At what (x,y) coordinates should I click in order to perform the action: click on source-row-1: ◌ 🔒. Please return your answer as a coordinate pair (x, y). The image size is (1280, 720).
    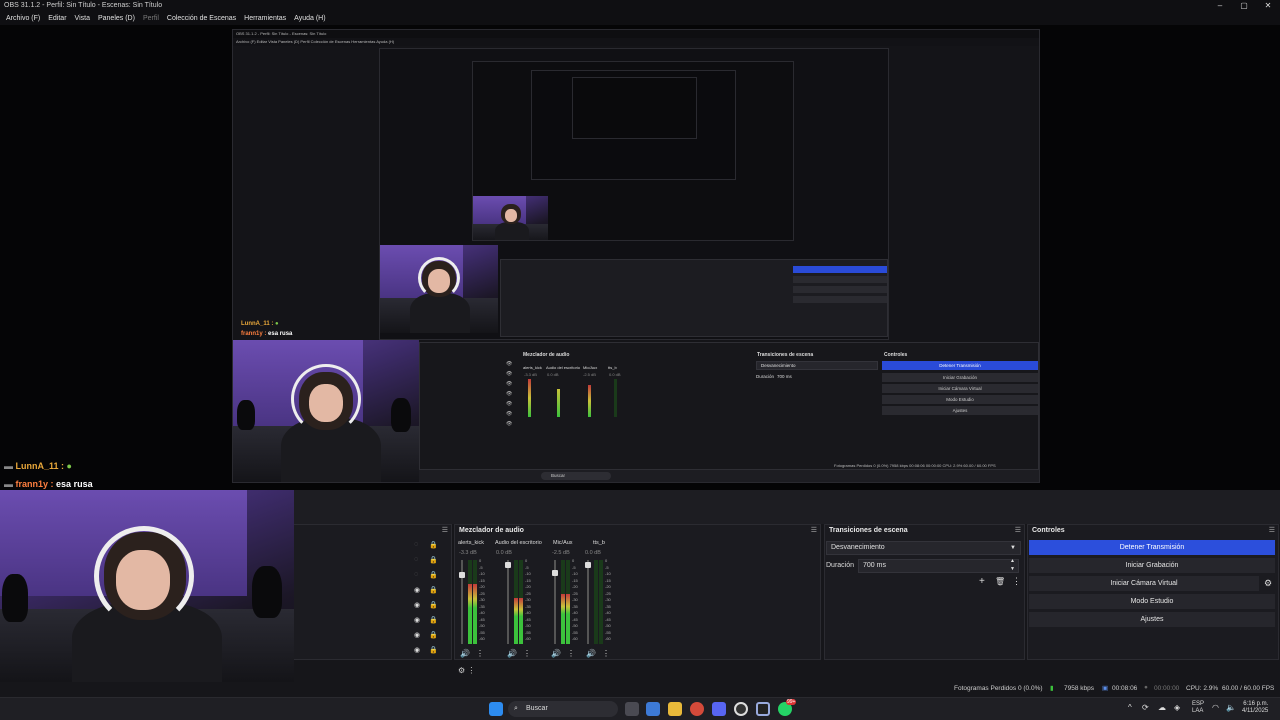
    Looking at the image, I should click on (432, 546).